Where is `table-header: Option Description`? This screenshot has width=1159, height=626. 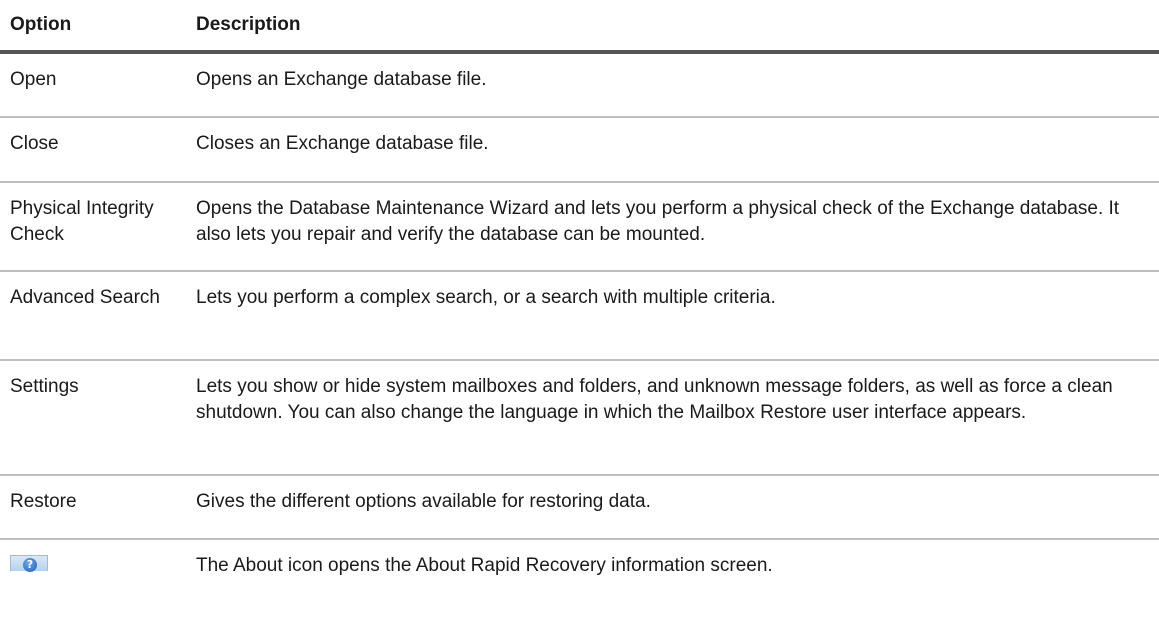 table-header: Option Description is located at coordinates (579, 27).